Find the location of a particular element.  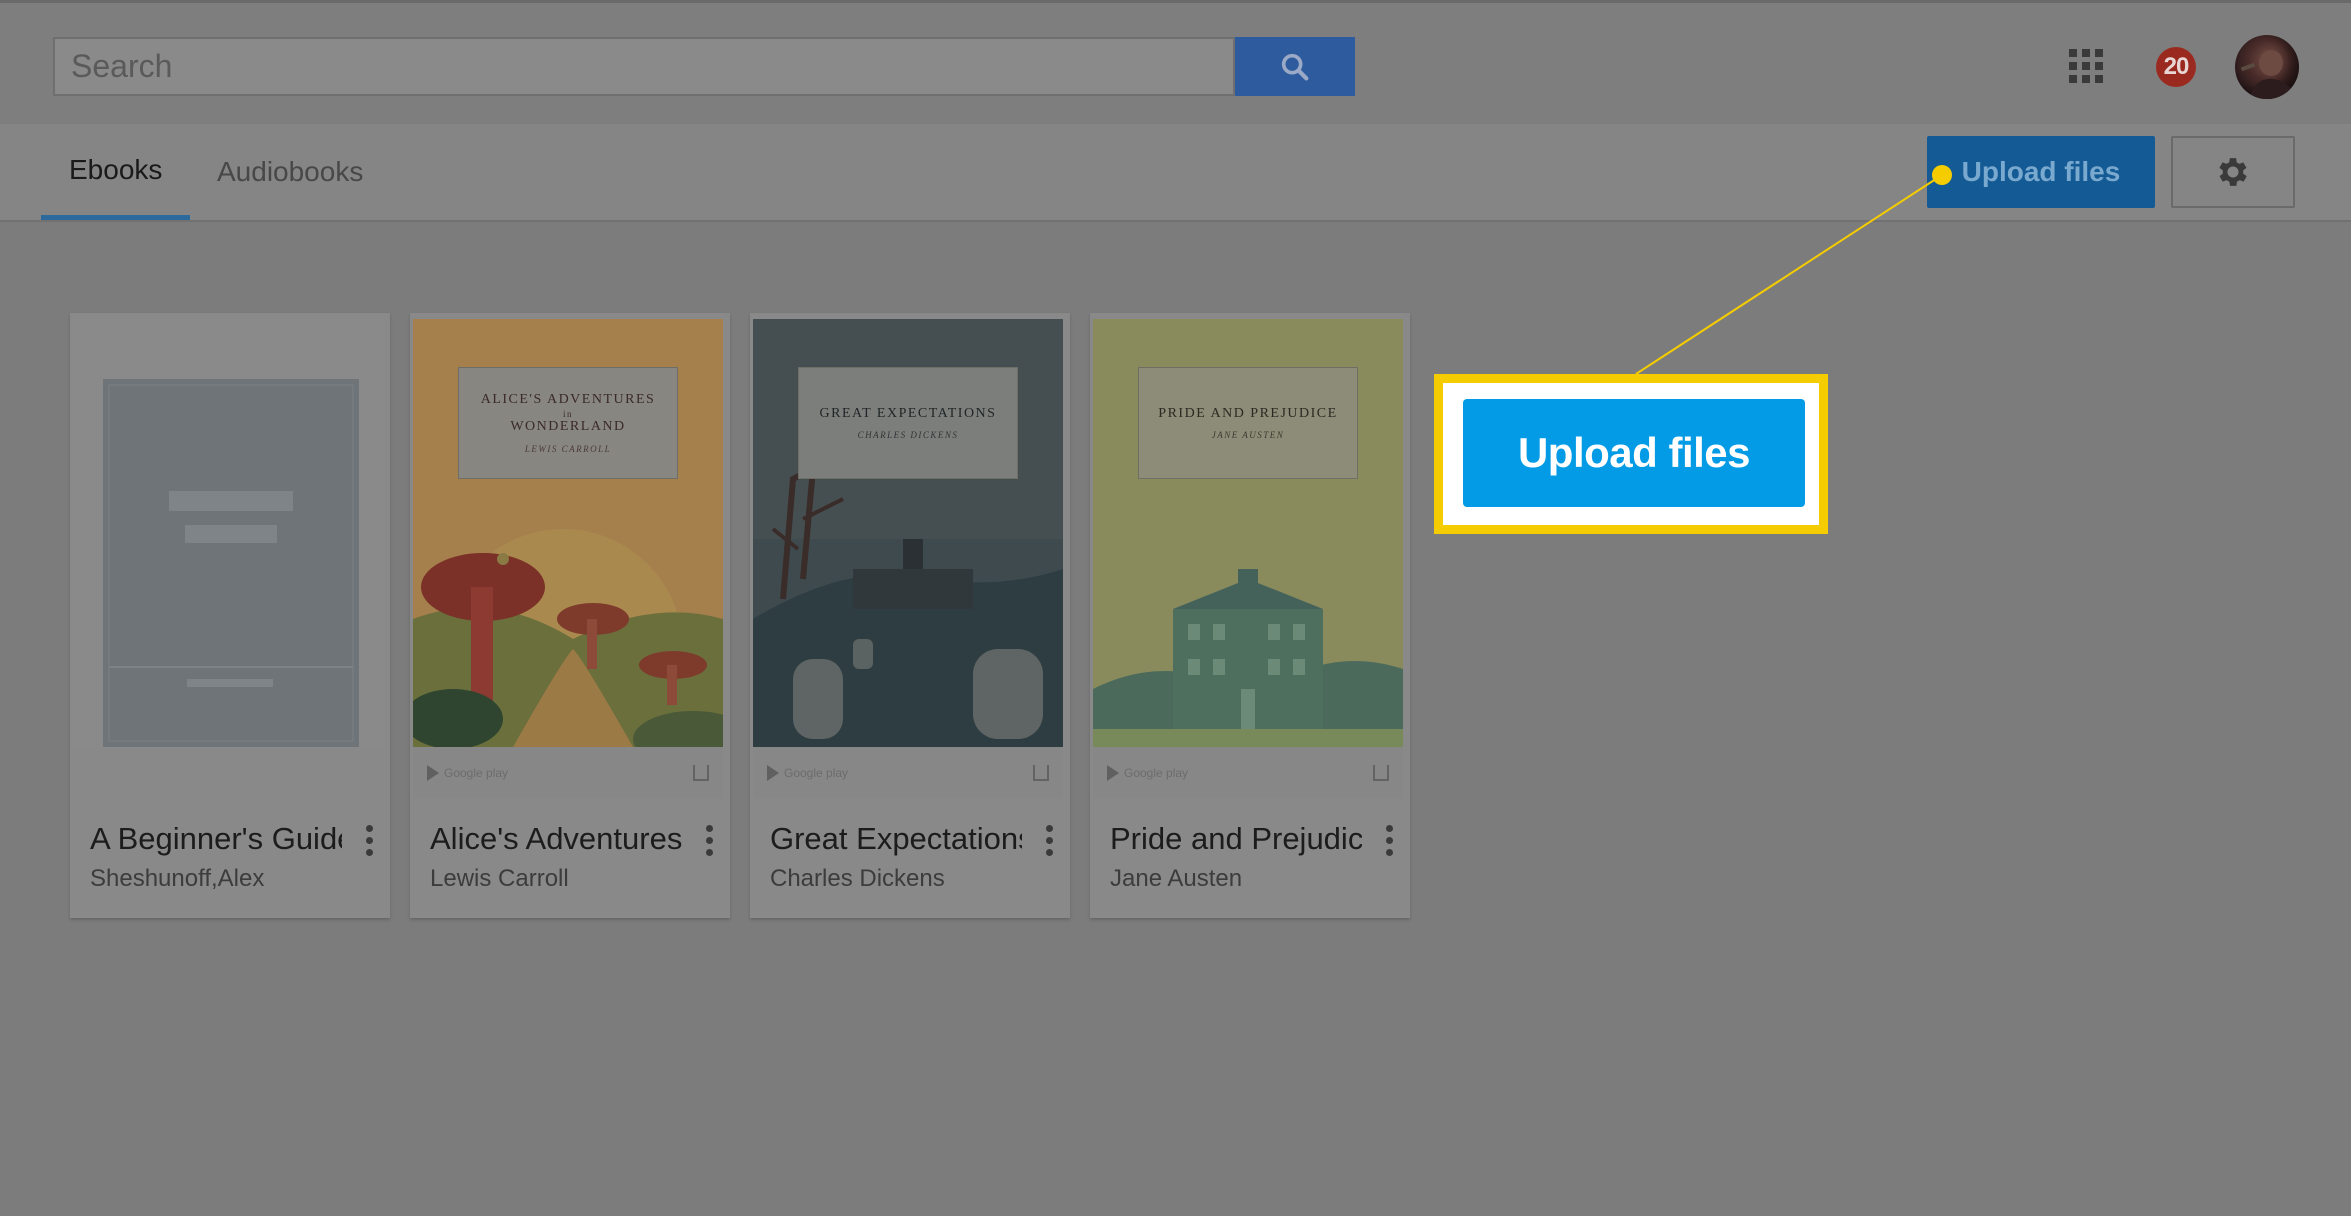

book-info: Pride and Prejudice Jane Austen is located at coordinates (1250, 860).